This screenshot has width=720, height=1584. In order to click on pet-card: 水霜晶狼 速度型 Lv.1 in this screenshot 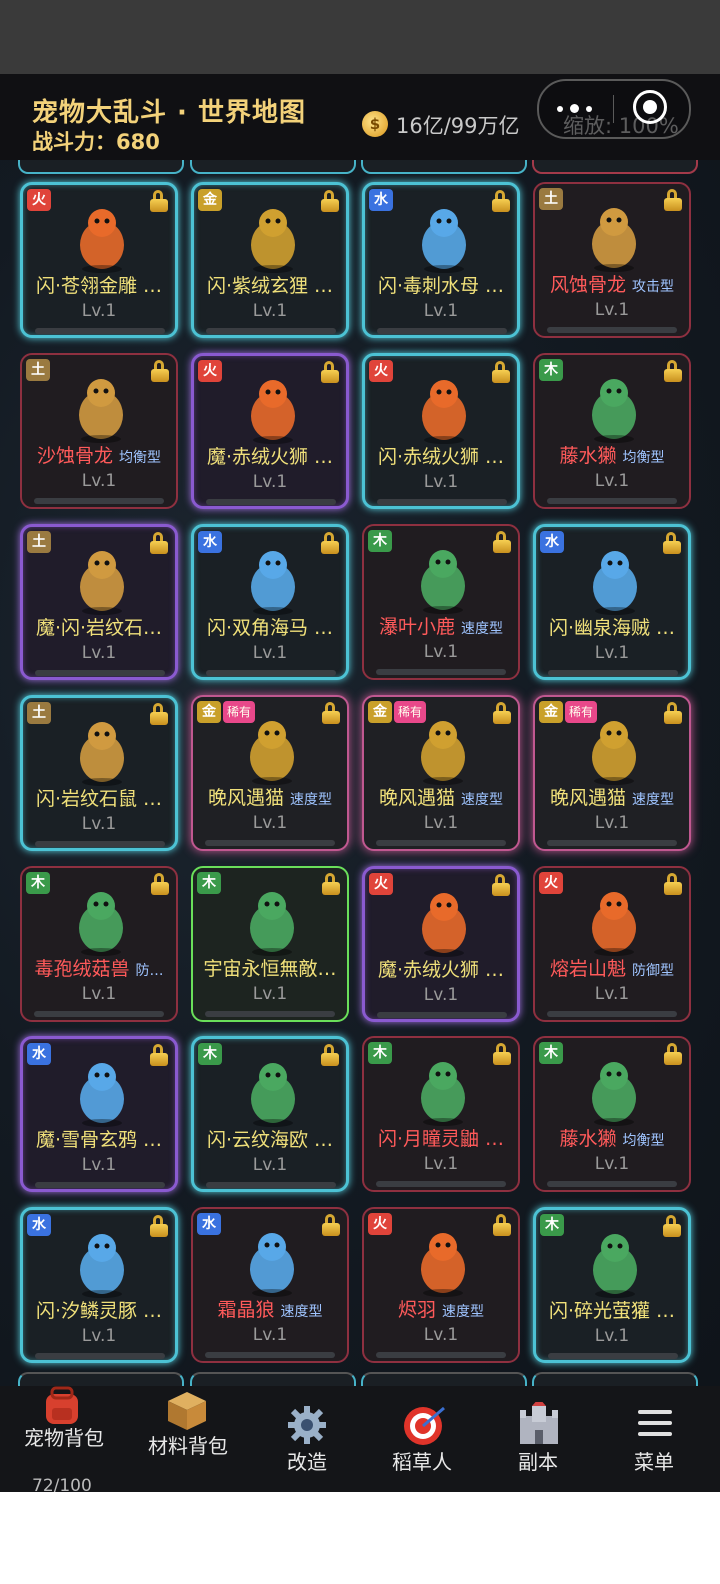, I will do `click(270, 1285)`.